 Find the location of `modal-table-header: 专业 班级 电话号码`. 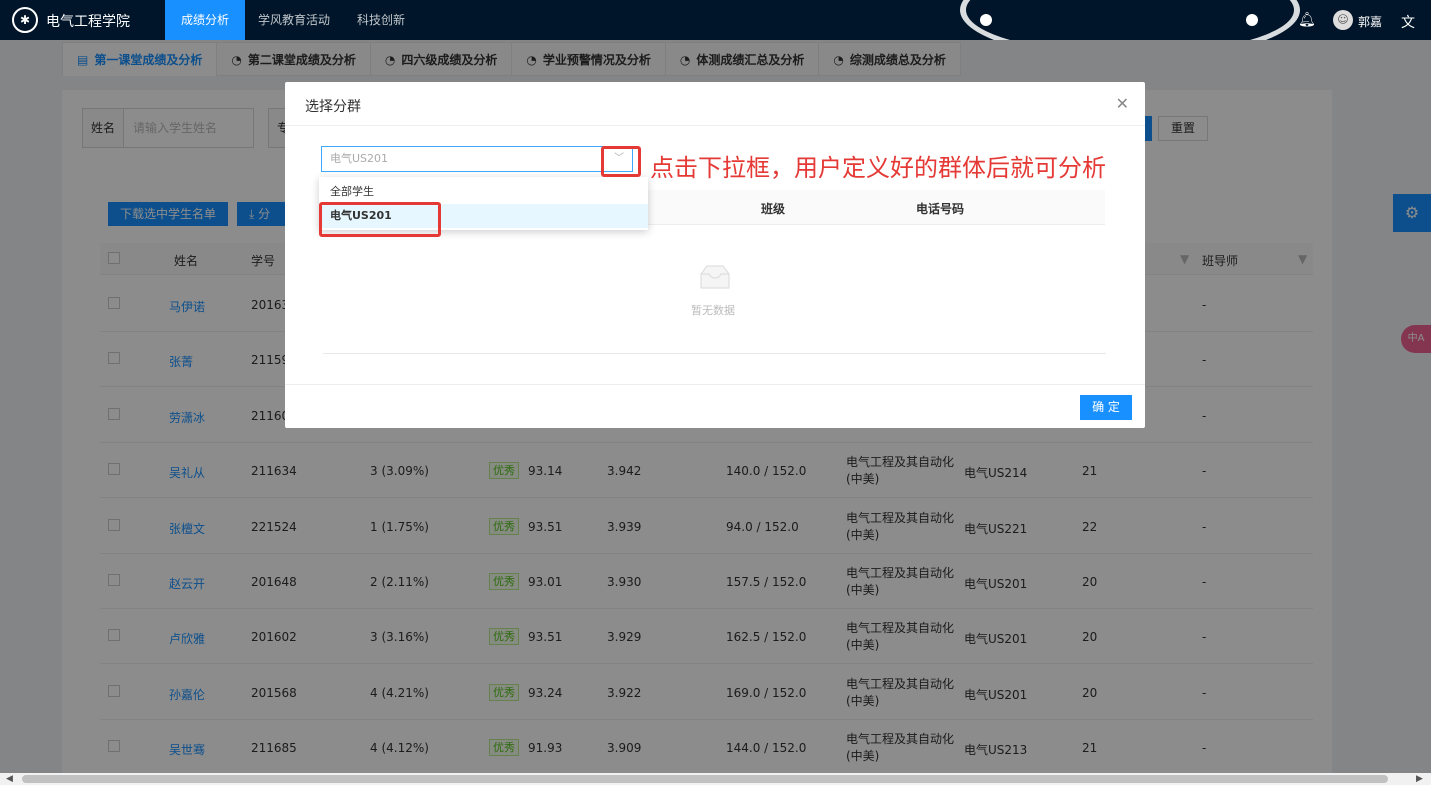

modal-table-header: 专业 班级 电话号码 is located at coordinates (857, 207).